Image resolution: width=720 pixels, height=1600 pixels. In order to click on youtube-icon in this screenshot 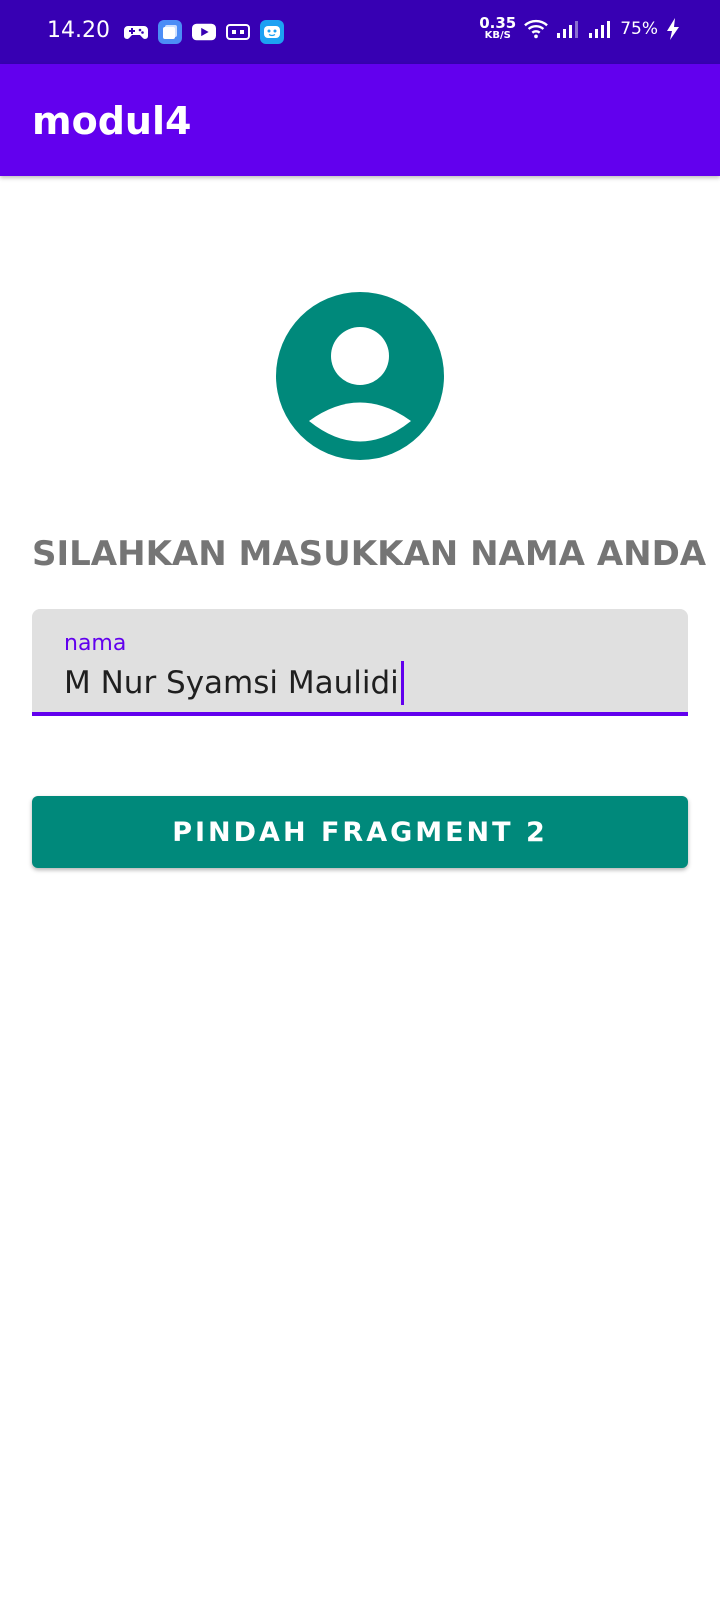, I will do `click(204, 32)`.